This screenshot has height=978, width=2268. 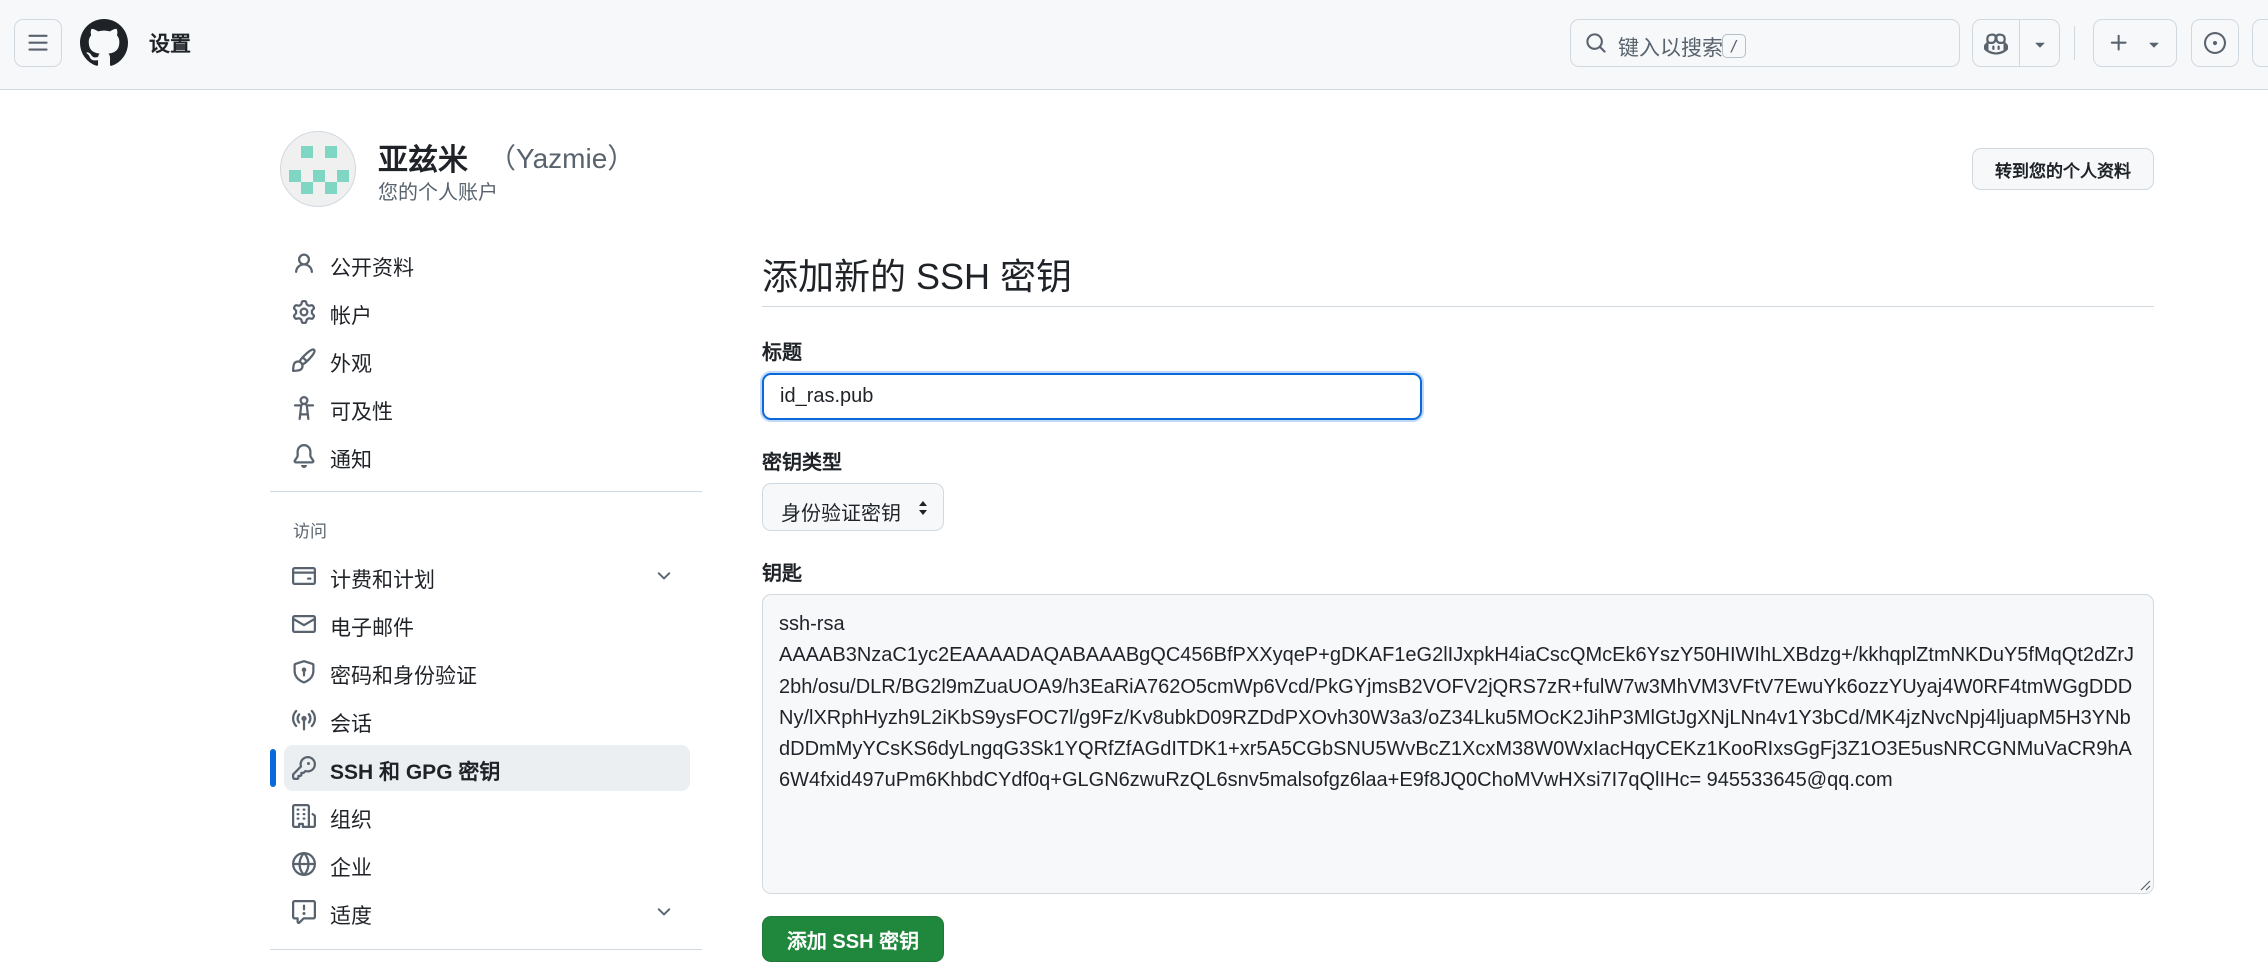 What do you see at coordinates (372, 268) in the screenshot?
I see `sidebar-item-label: 公开资料` at bounding box center [372, 268].